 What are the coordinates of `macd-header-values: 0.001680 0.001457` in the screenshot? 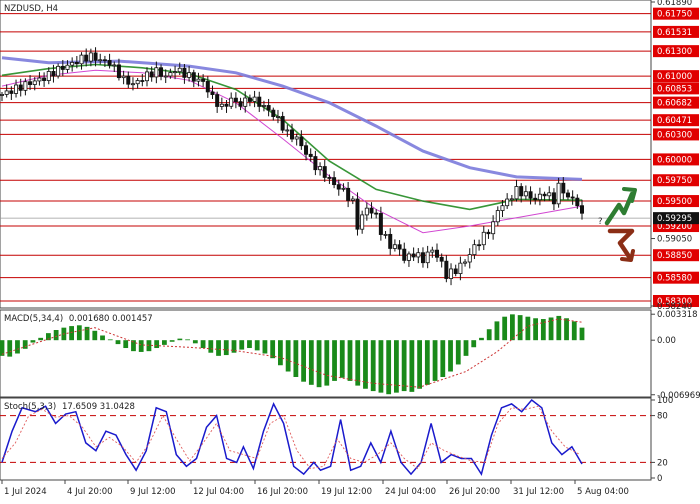 It's located at (111, 319).